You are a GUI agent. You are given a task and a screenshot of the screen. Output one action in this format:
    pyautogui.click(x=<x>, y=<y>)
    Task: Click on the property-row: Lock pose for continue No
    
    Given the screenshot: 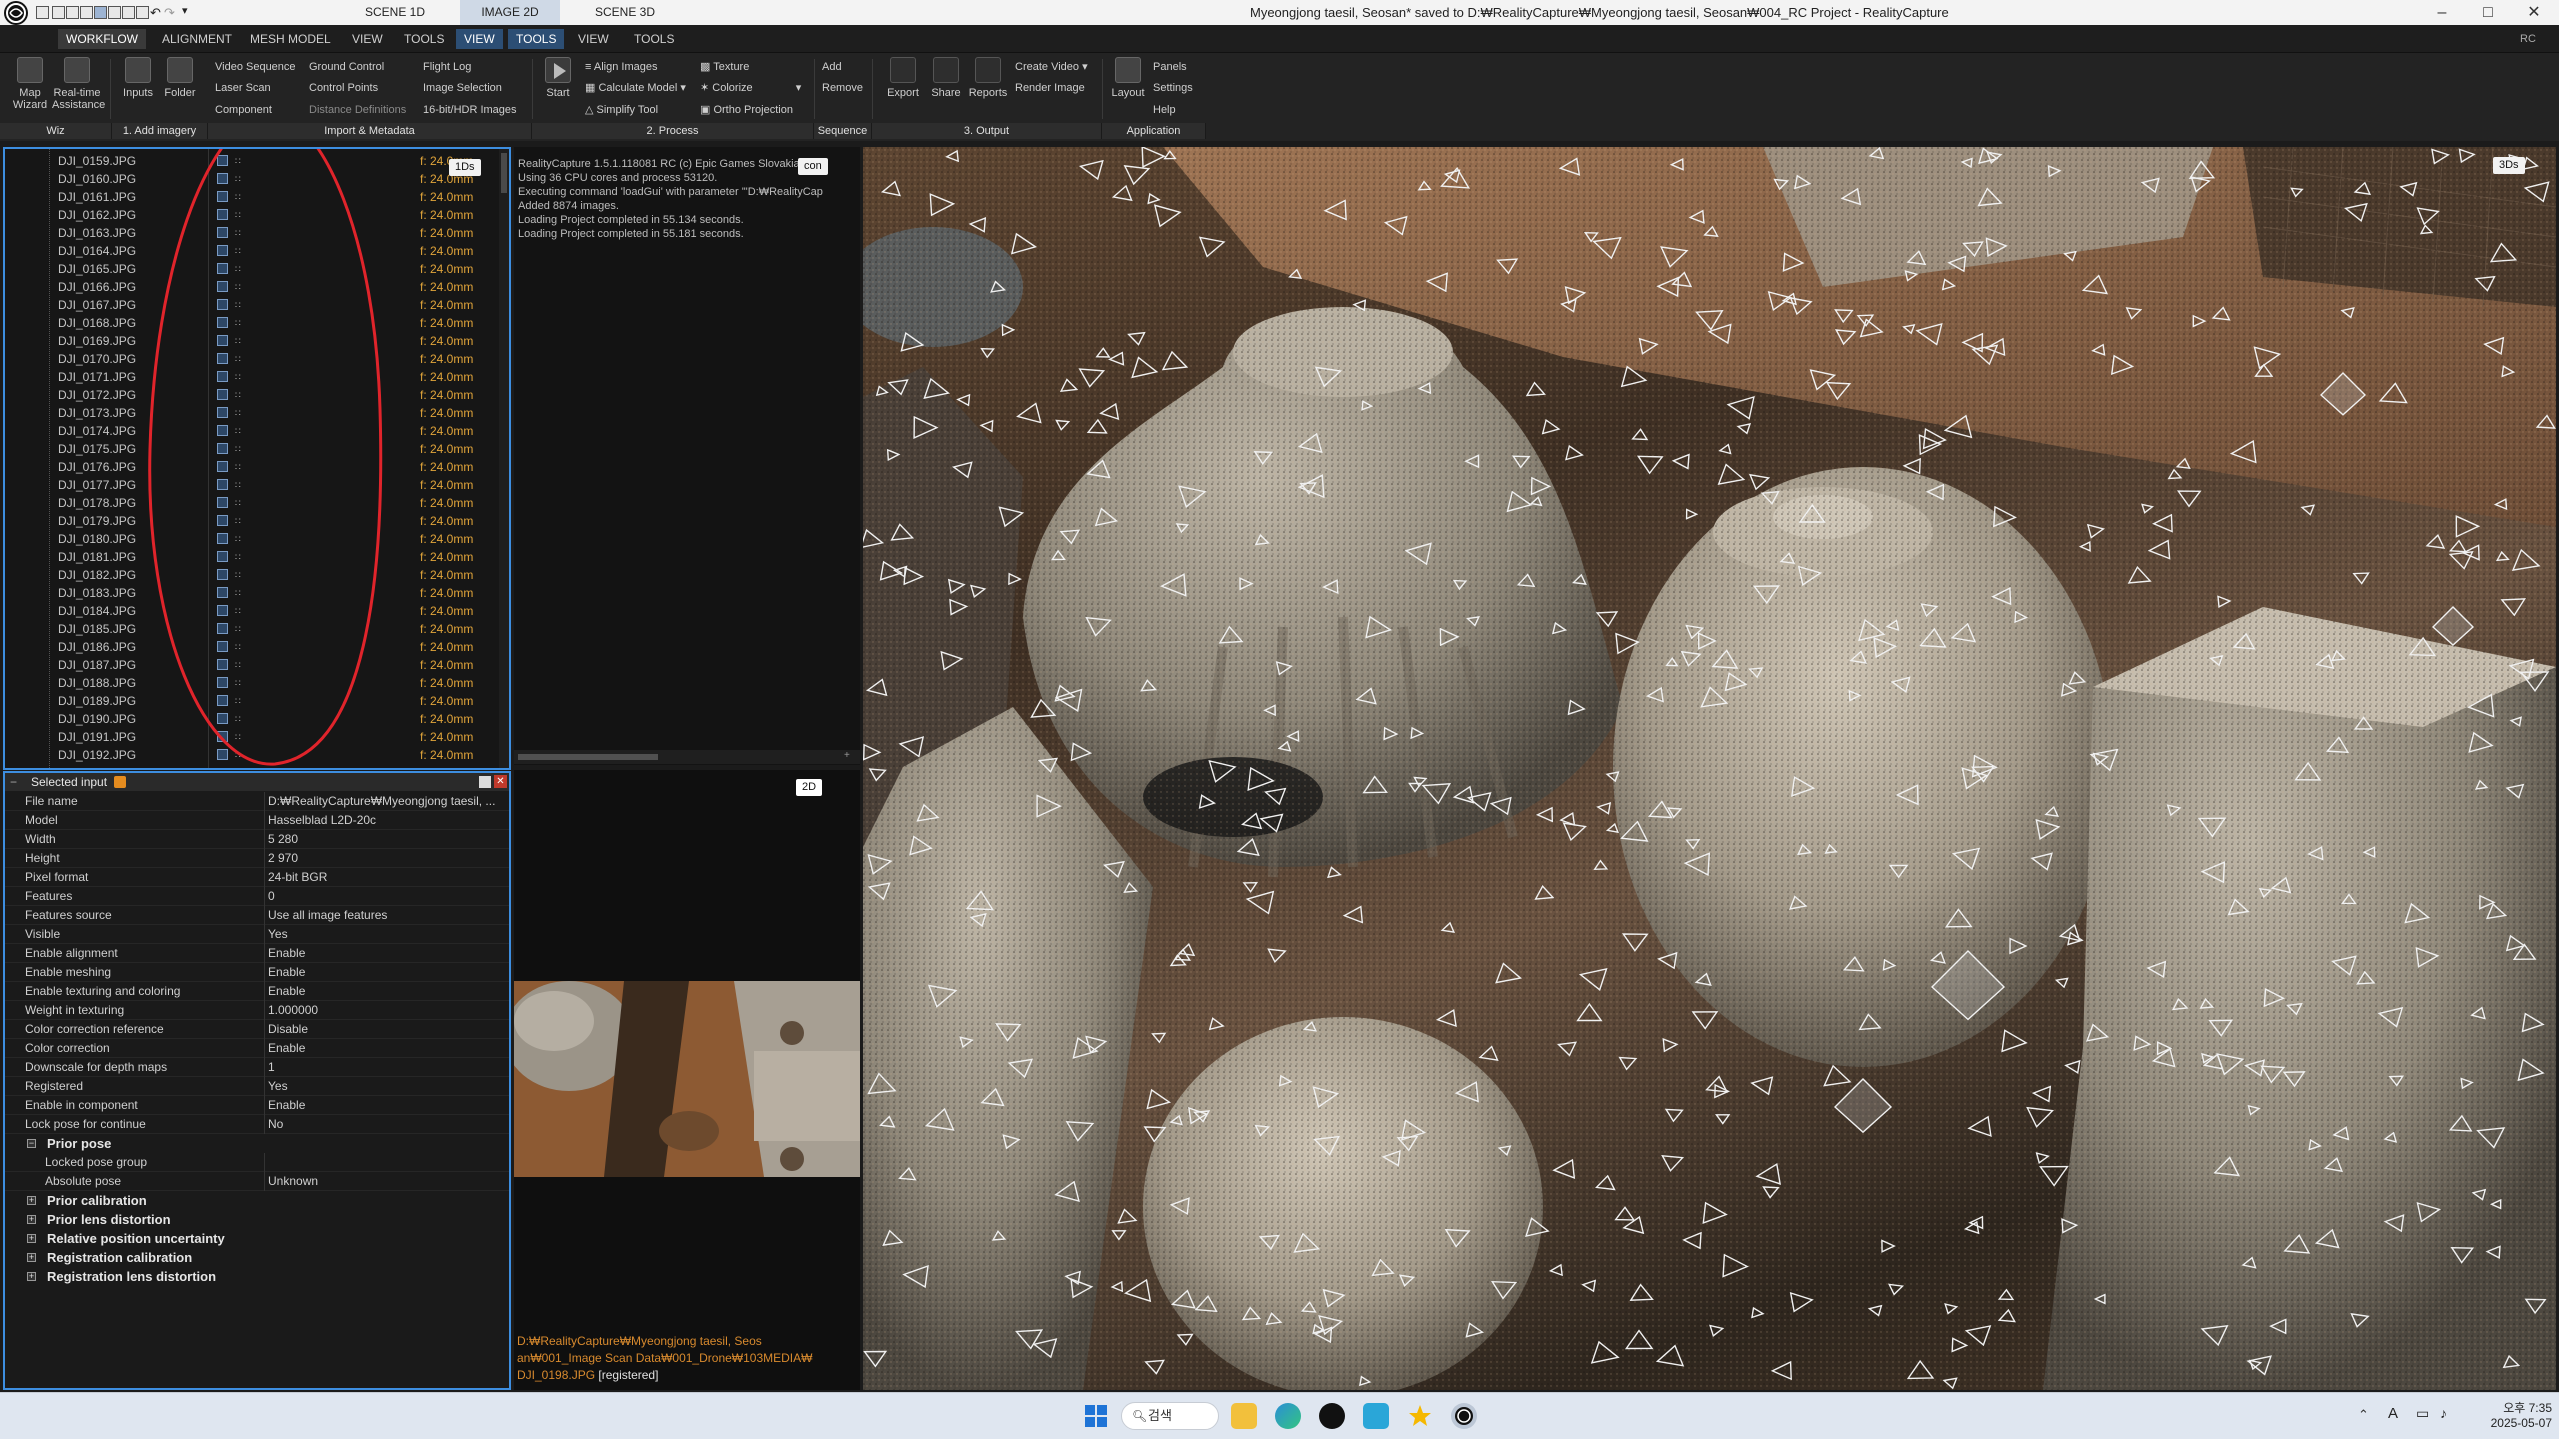 What is the action you would take?
    pyautogui.click(x=257, y=1124)
    